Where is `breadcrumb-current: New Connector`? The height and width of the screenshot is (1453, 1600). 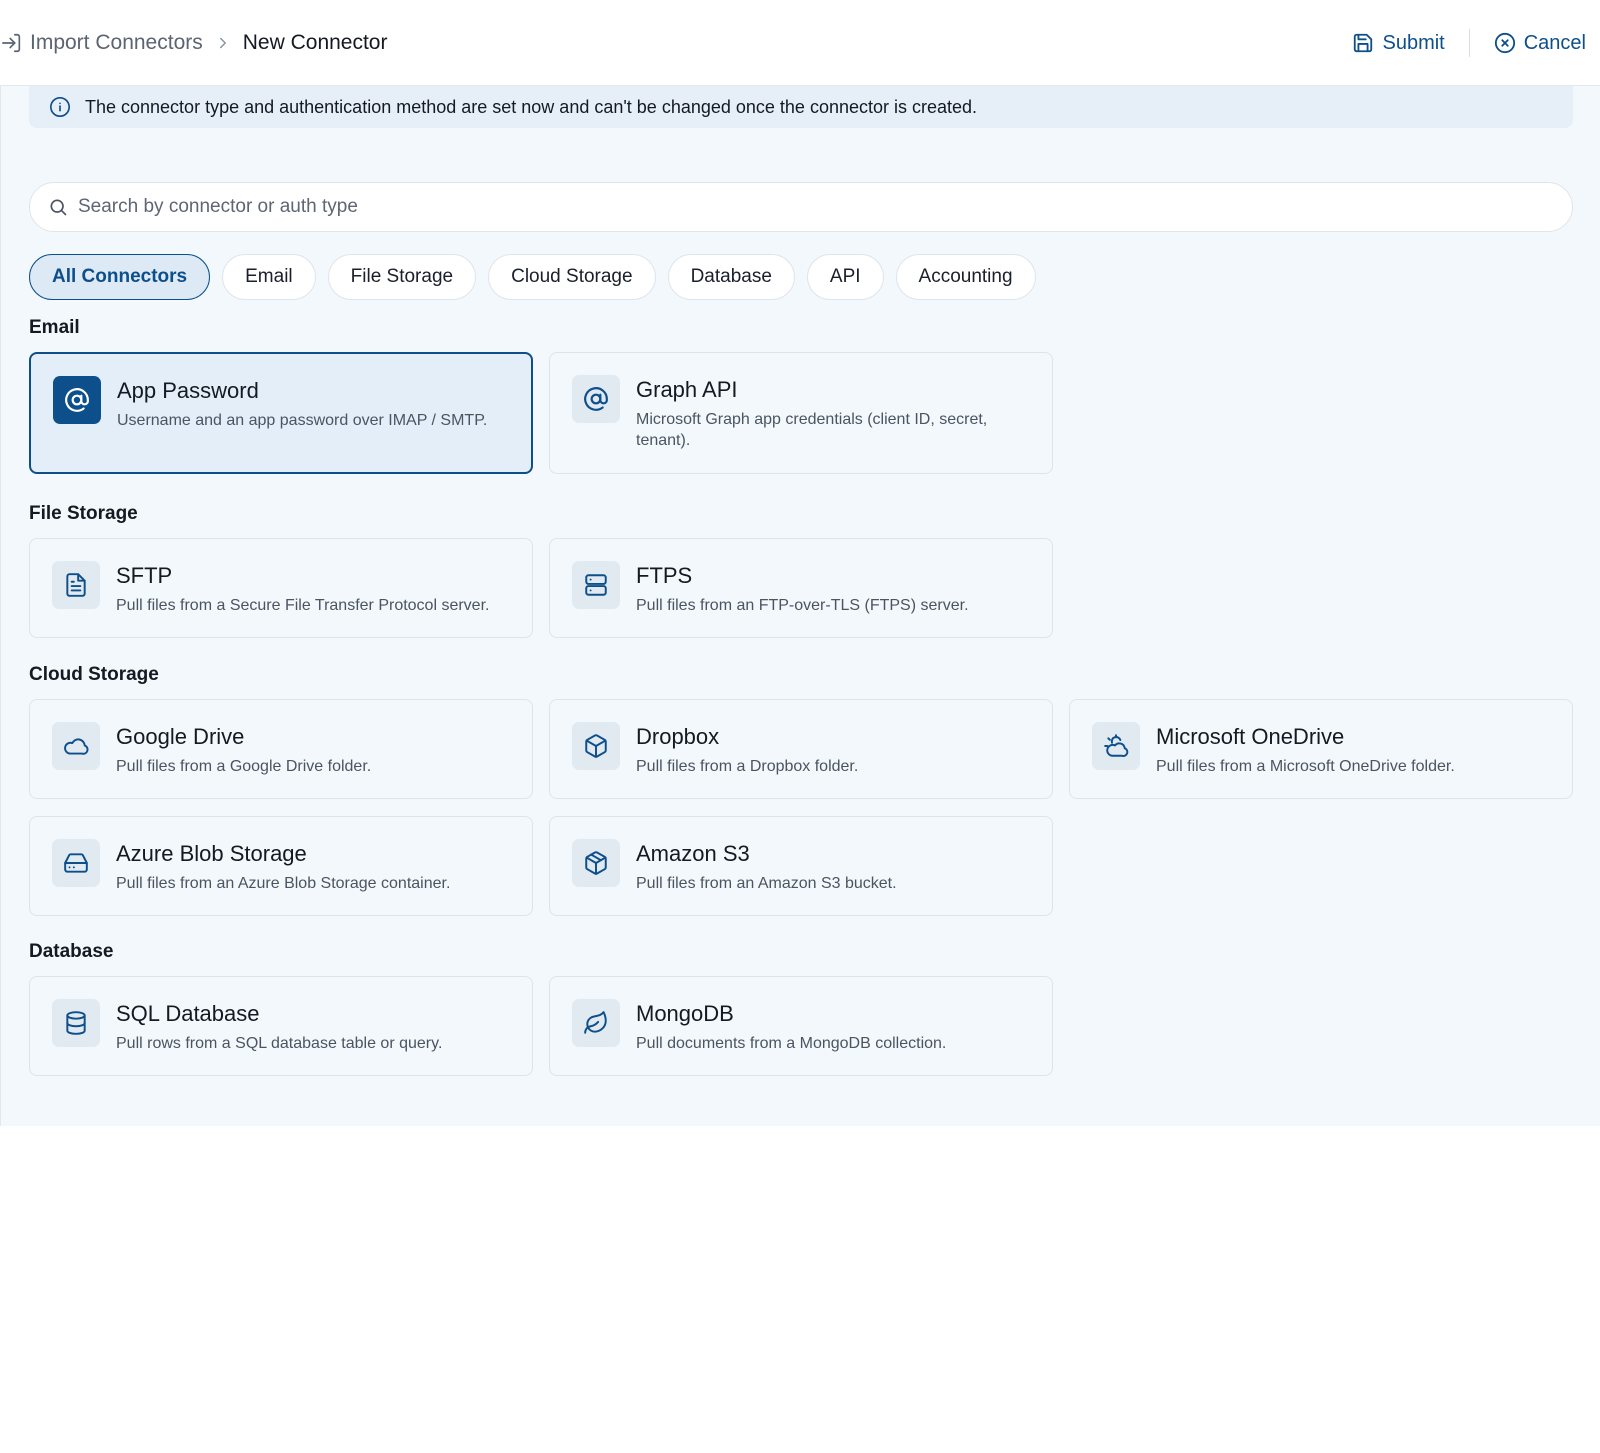 breadcrumb-current: New Connector is located at coordinates (315, 42).